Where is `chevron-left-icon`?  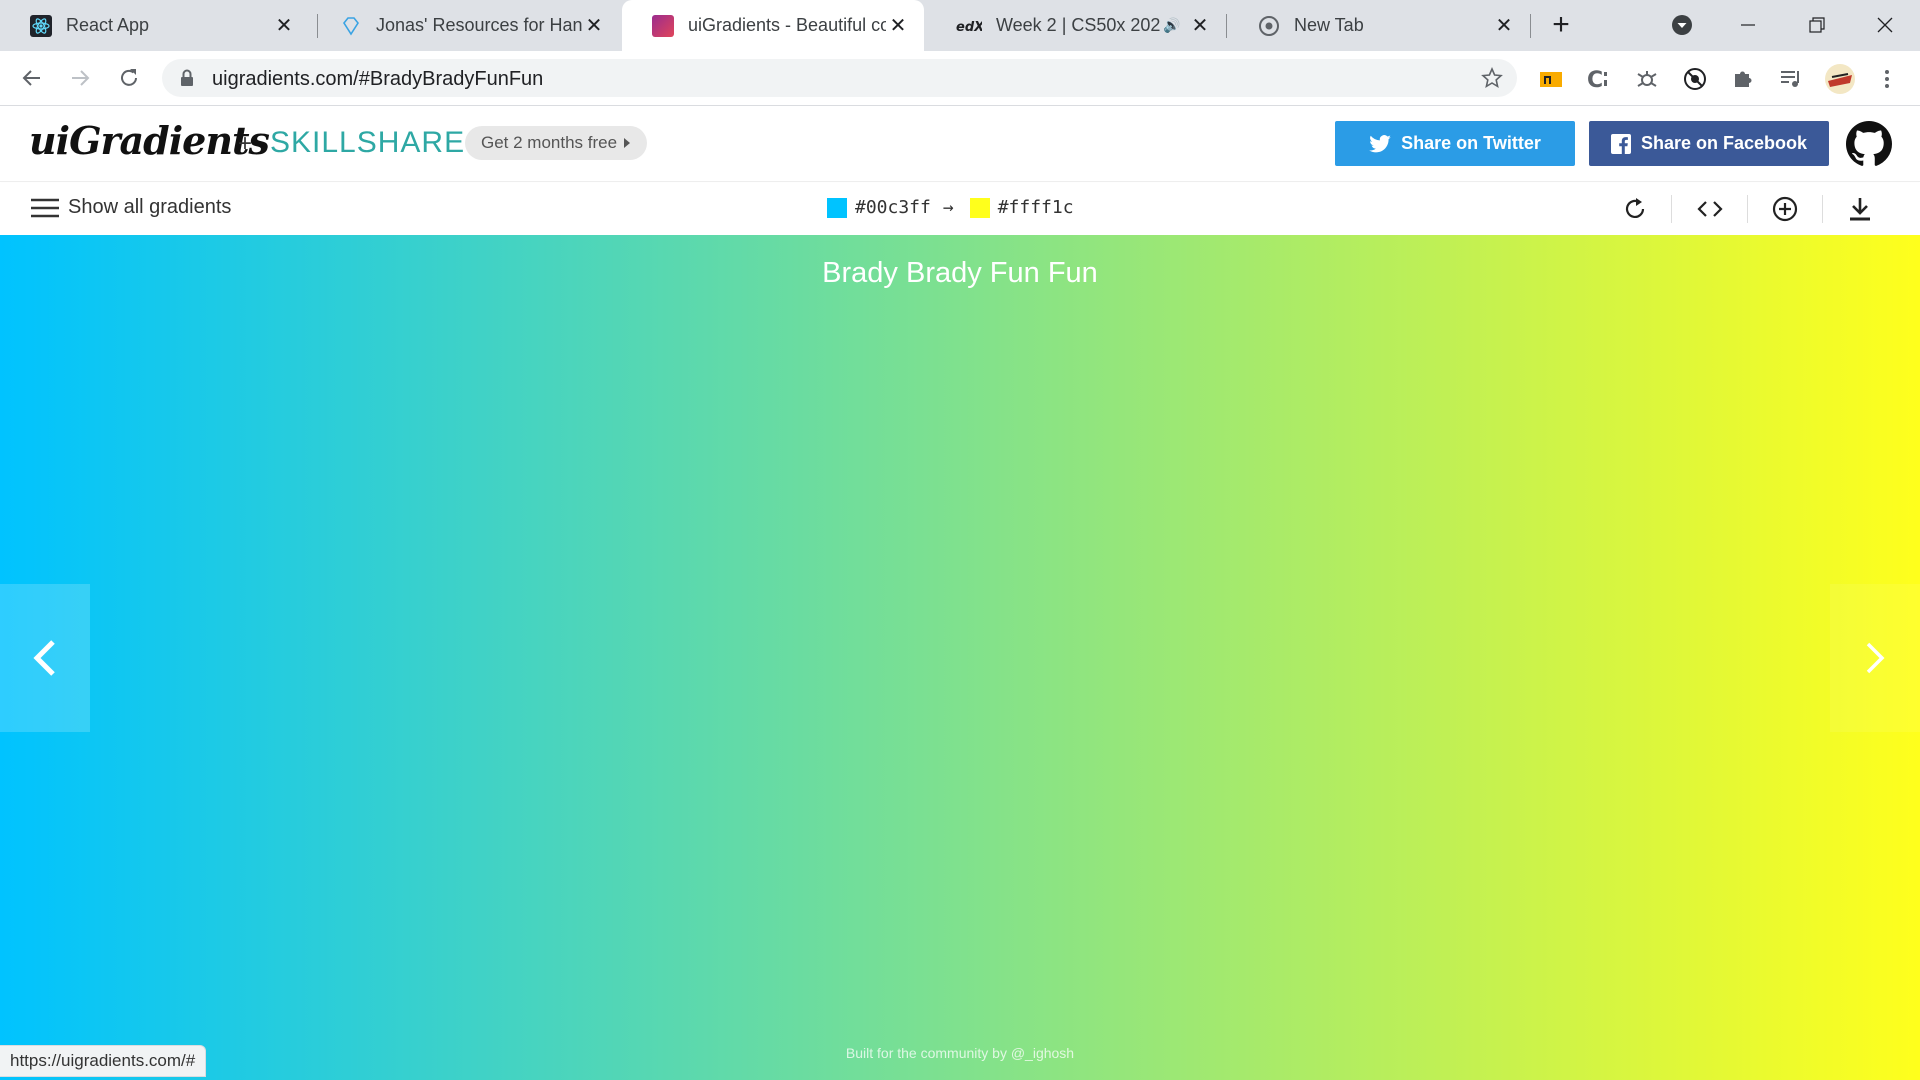
chevron-left-icon is located at coordinates (44, 658).